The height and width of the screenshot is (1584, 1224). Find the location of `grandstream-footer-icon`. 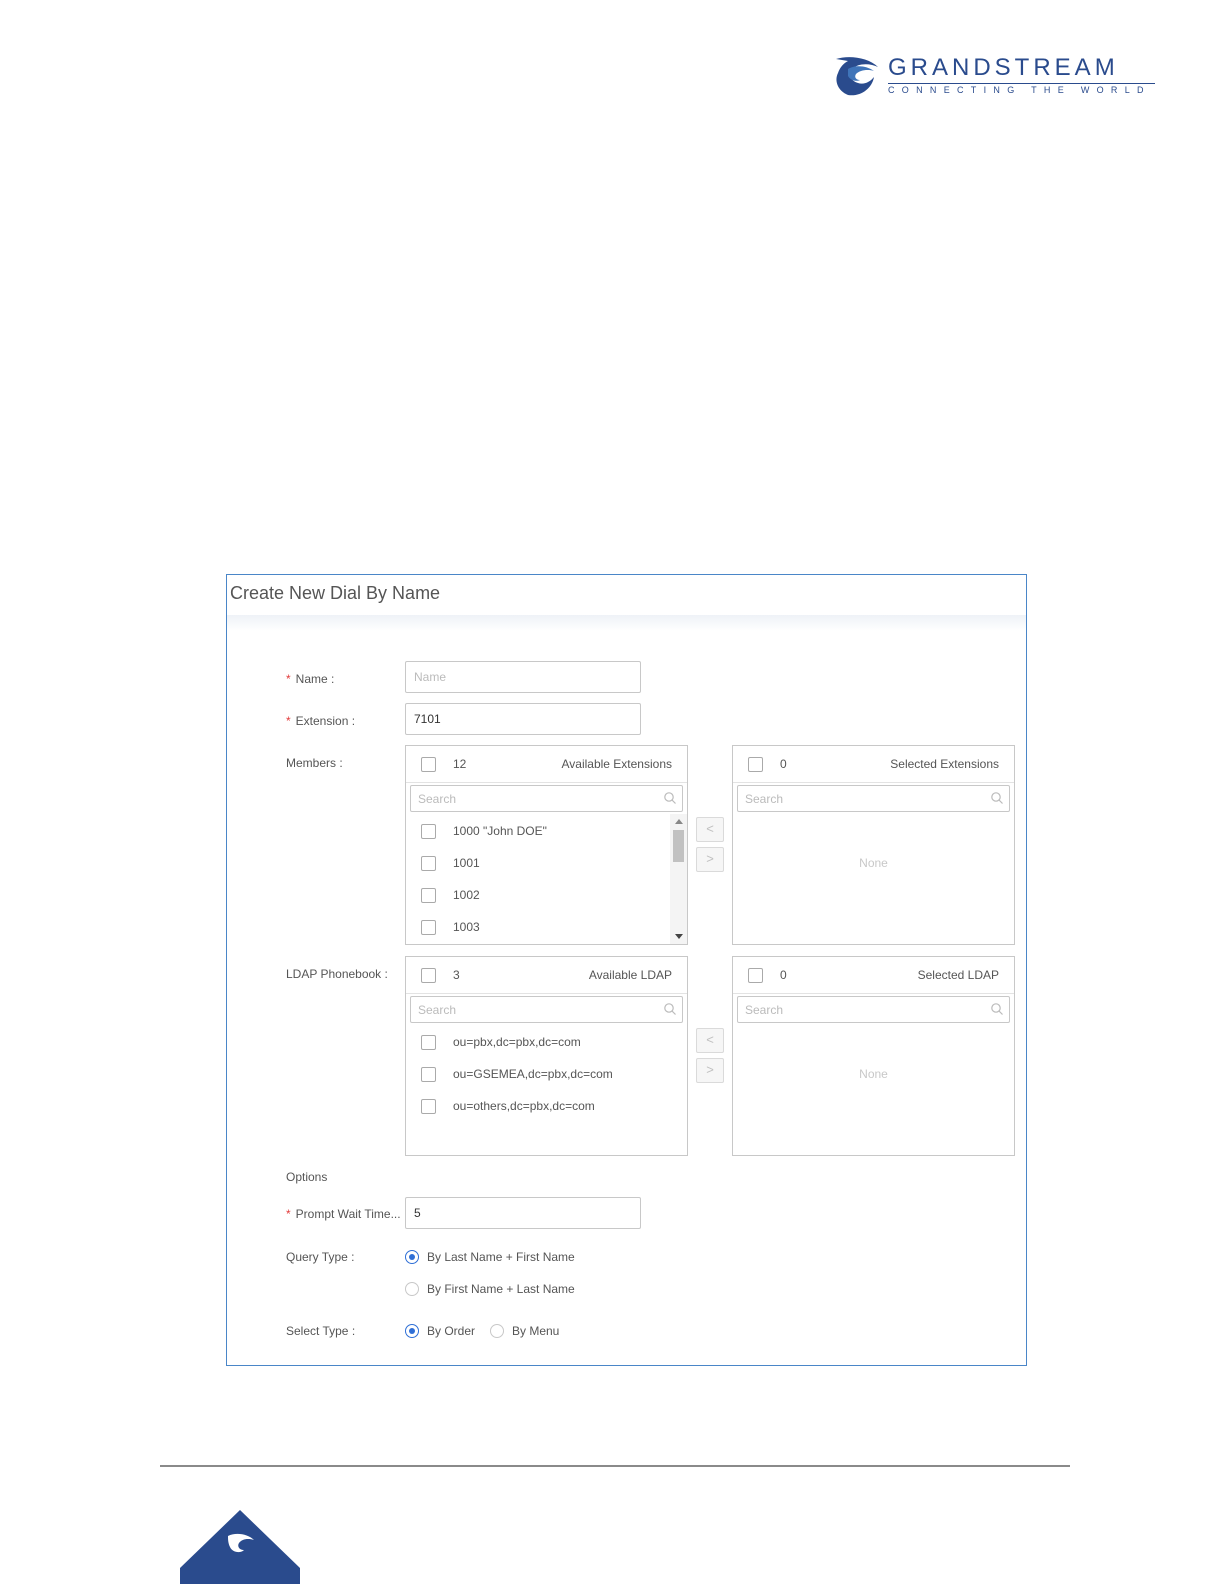

grandstream-footer-icon is located at coordinates (240, 1547).